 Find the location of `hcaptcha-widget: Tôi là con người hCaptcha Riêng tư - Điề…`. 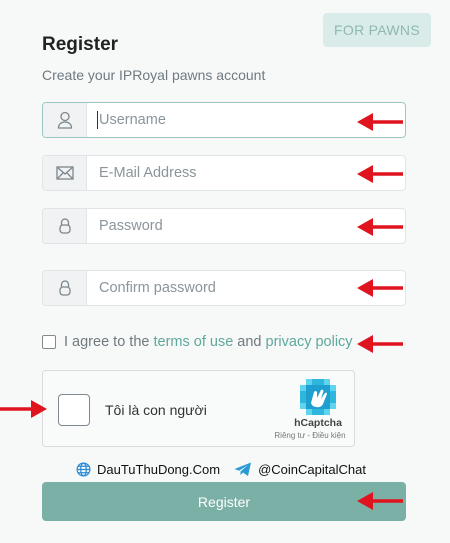

hcaptcha-widget: Tôi là con người hCaptcha Riêng tư - Điề… is located at coordinates (198, 408).